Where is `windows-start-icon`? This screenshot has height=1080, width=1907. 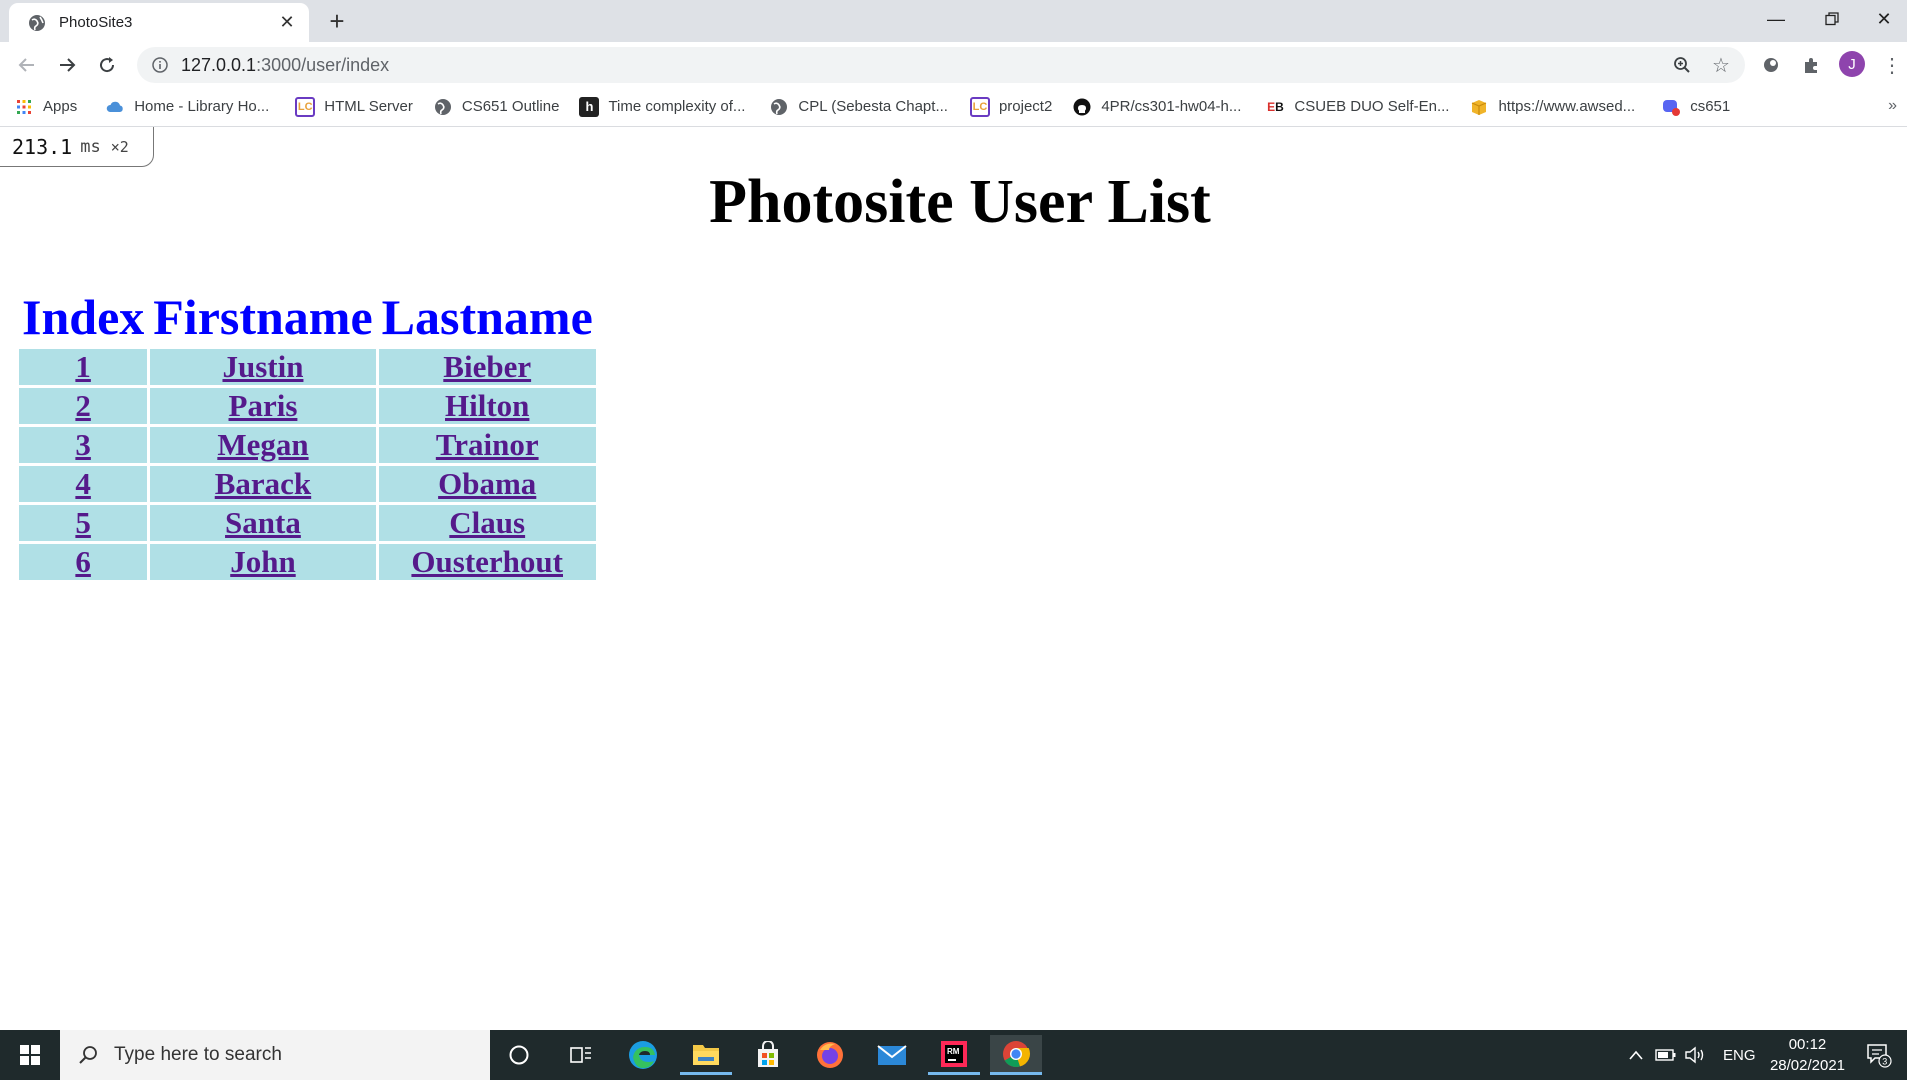 windows-start-icon is located at coordinates (30, 1055).